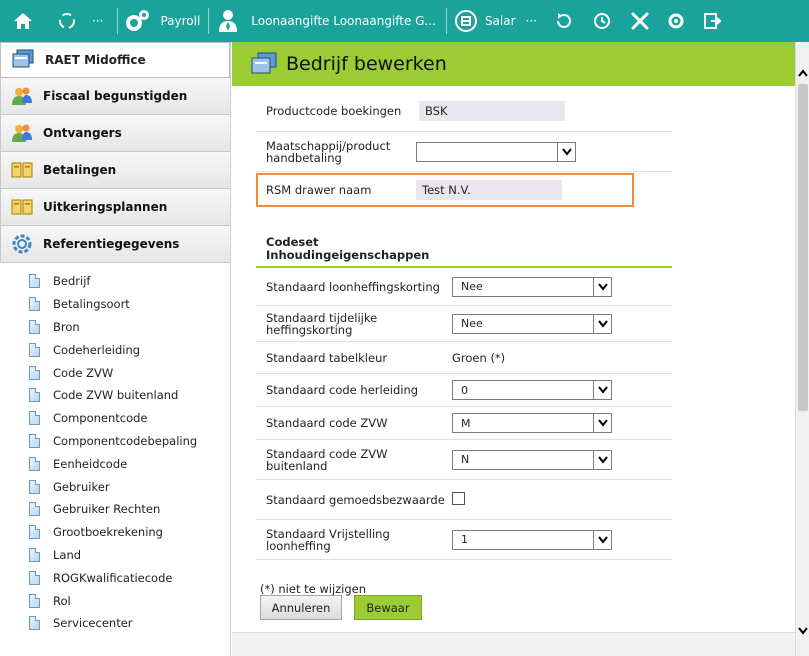 This screenshot has width=809, height=656. I want to click on rsm-highlight-box, so click(445, 190).